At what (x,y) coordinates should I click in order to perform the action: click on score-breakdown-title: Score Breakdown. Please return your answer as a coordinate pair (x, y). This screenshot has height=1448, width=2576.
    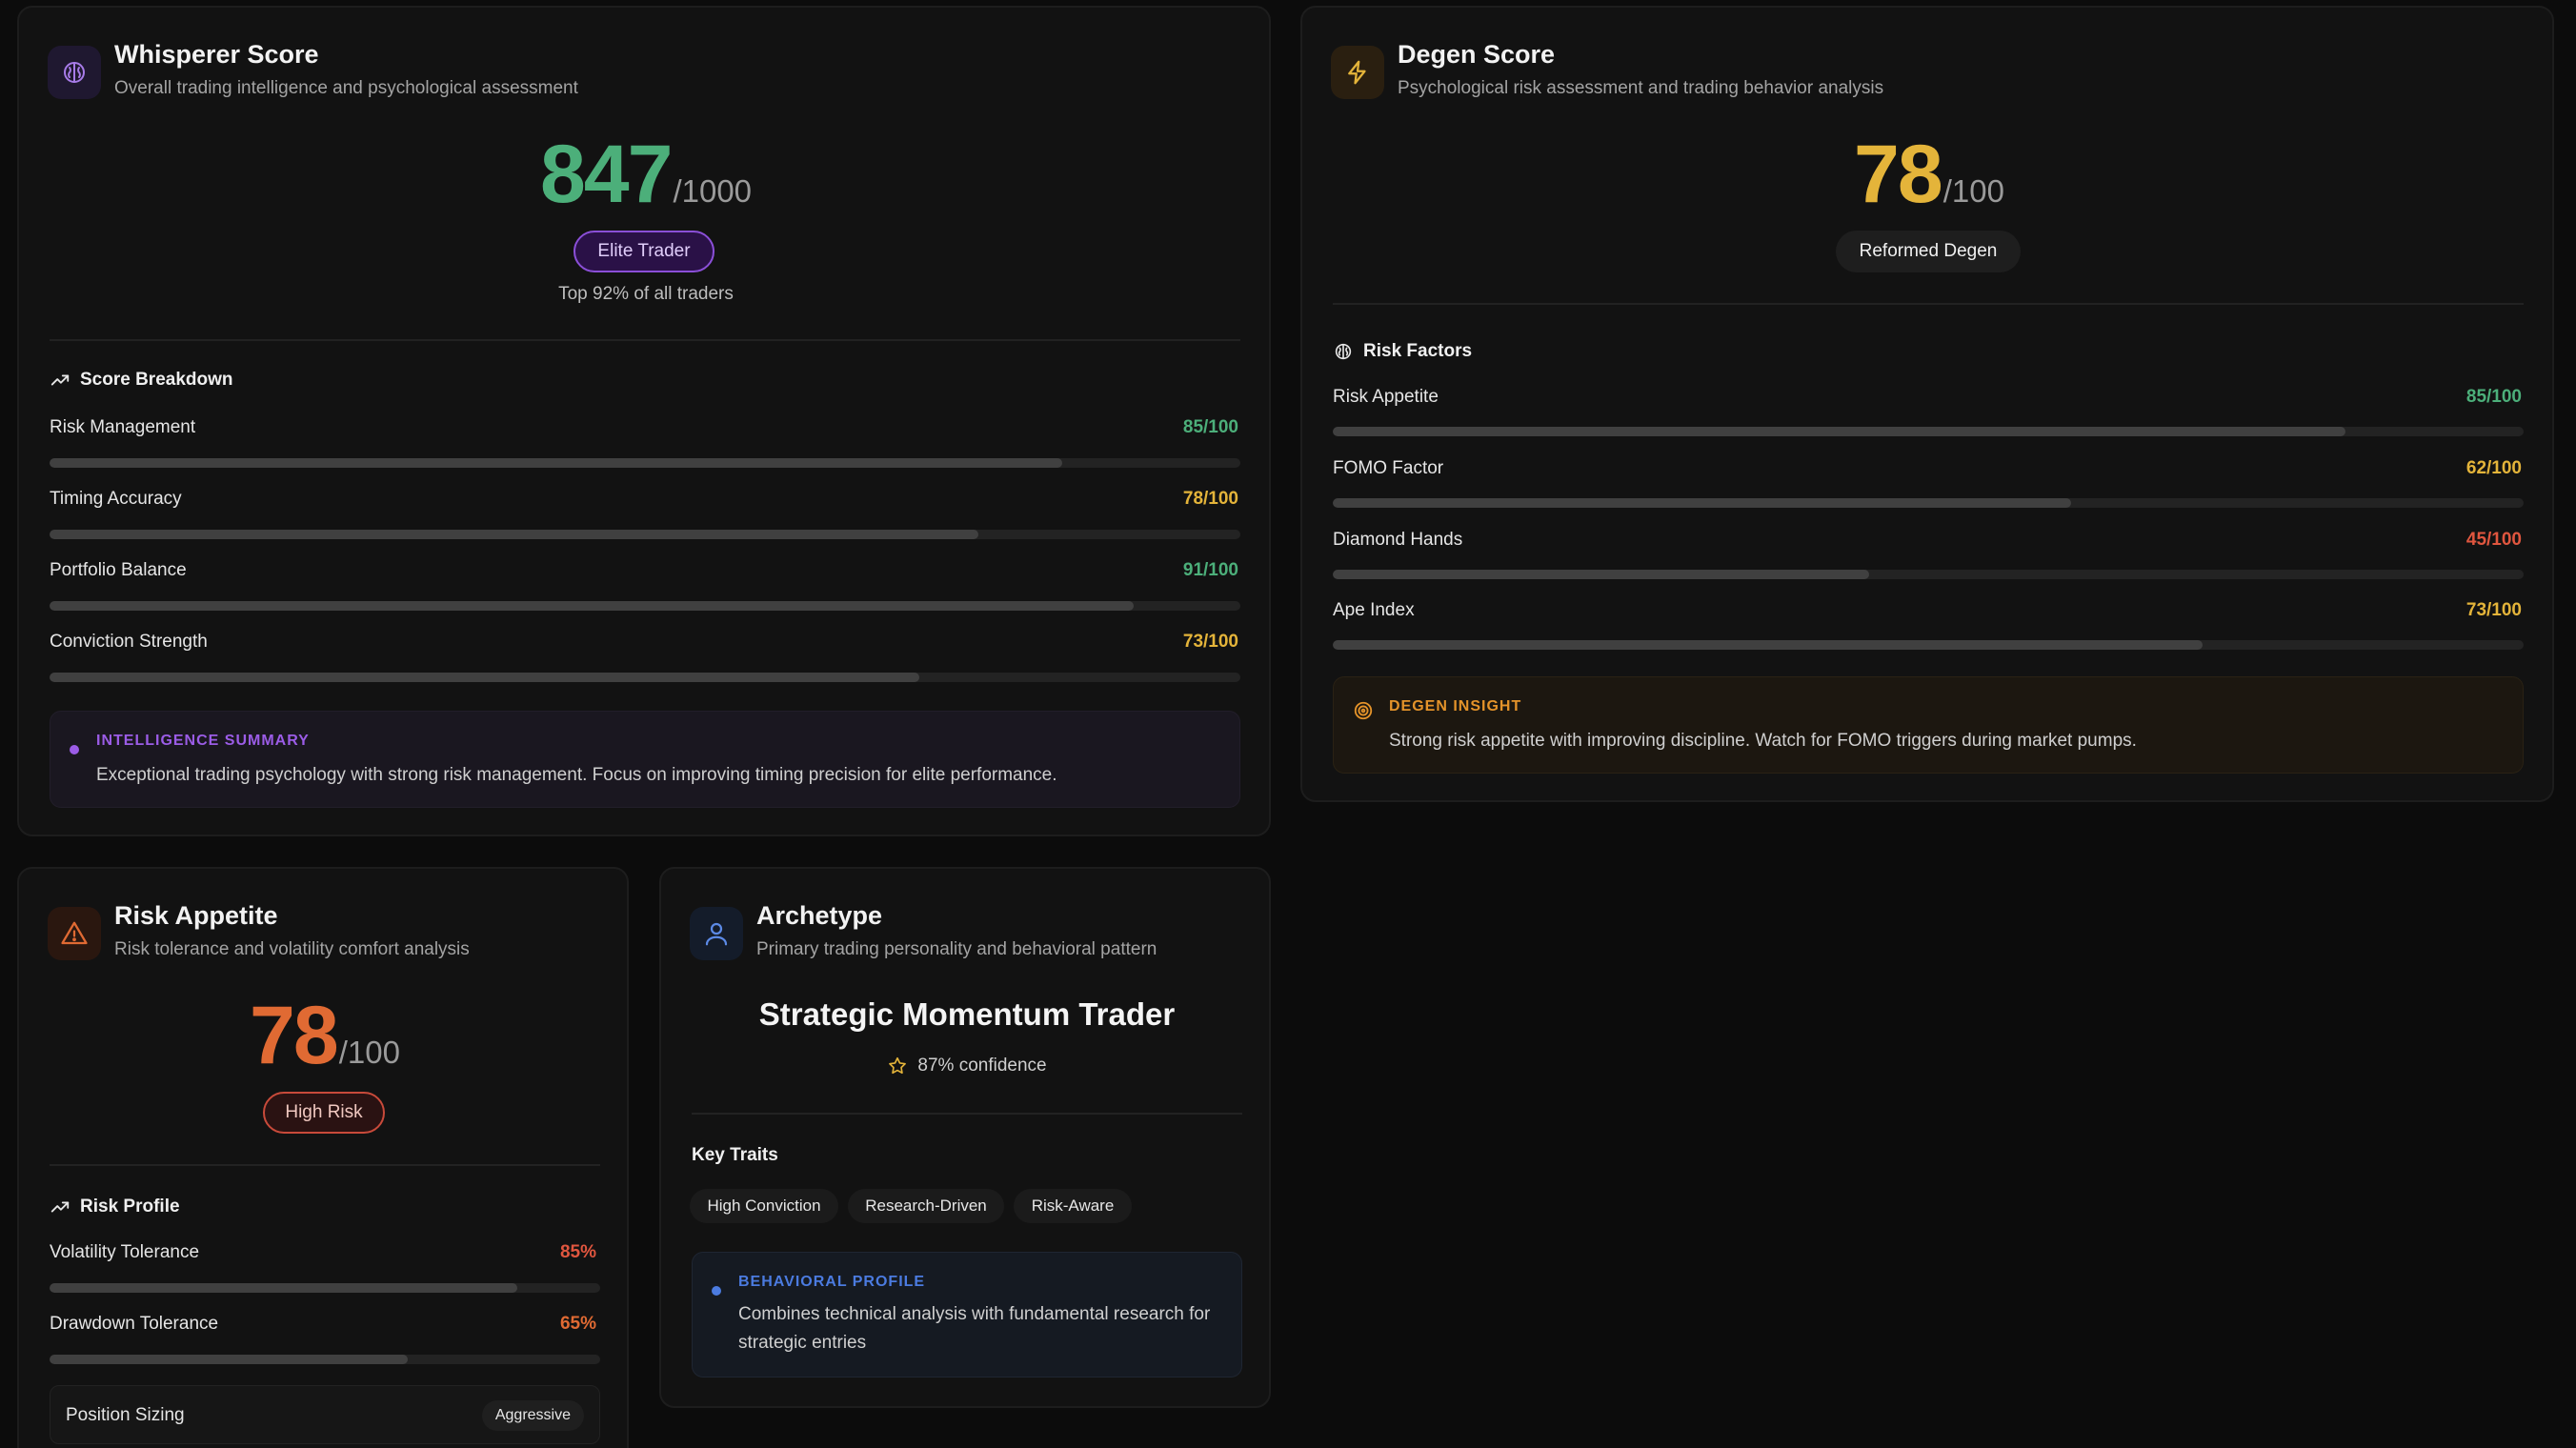
    Looking at the image, I should click on (142, 380).